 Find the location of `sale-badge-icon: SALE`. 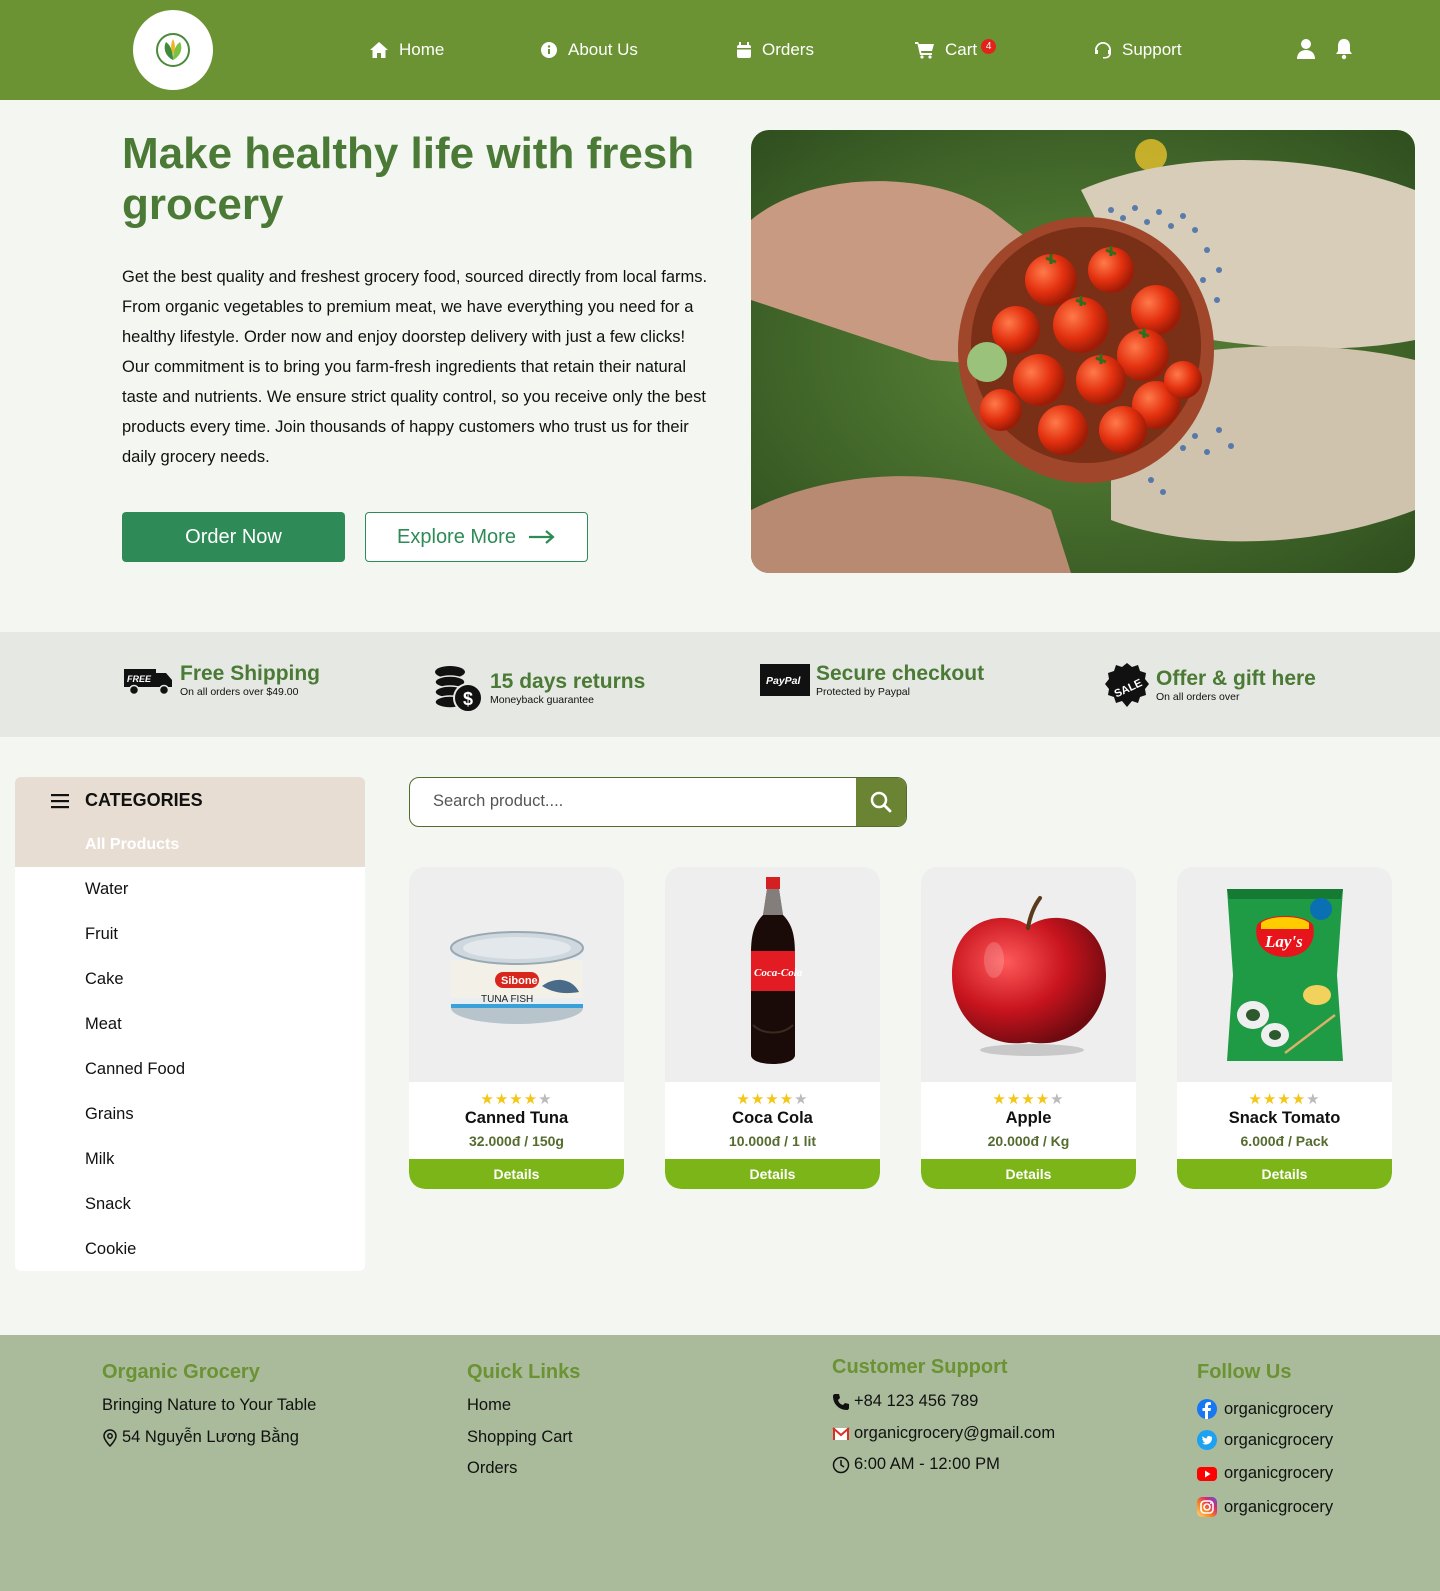

sale-badge-icon: SALE is located at coordinates (1127, 685).